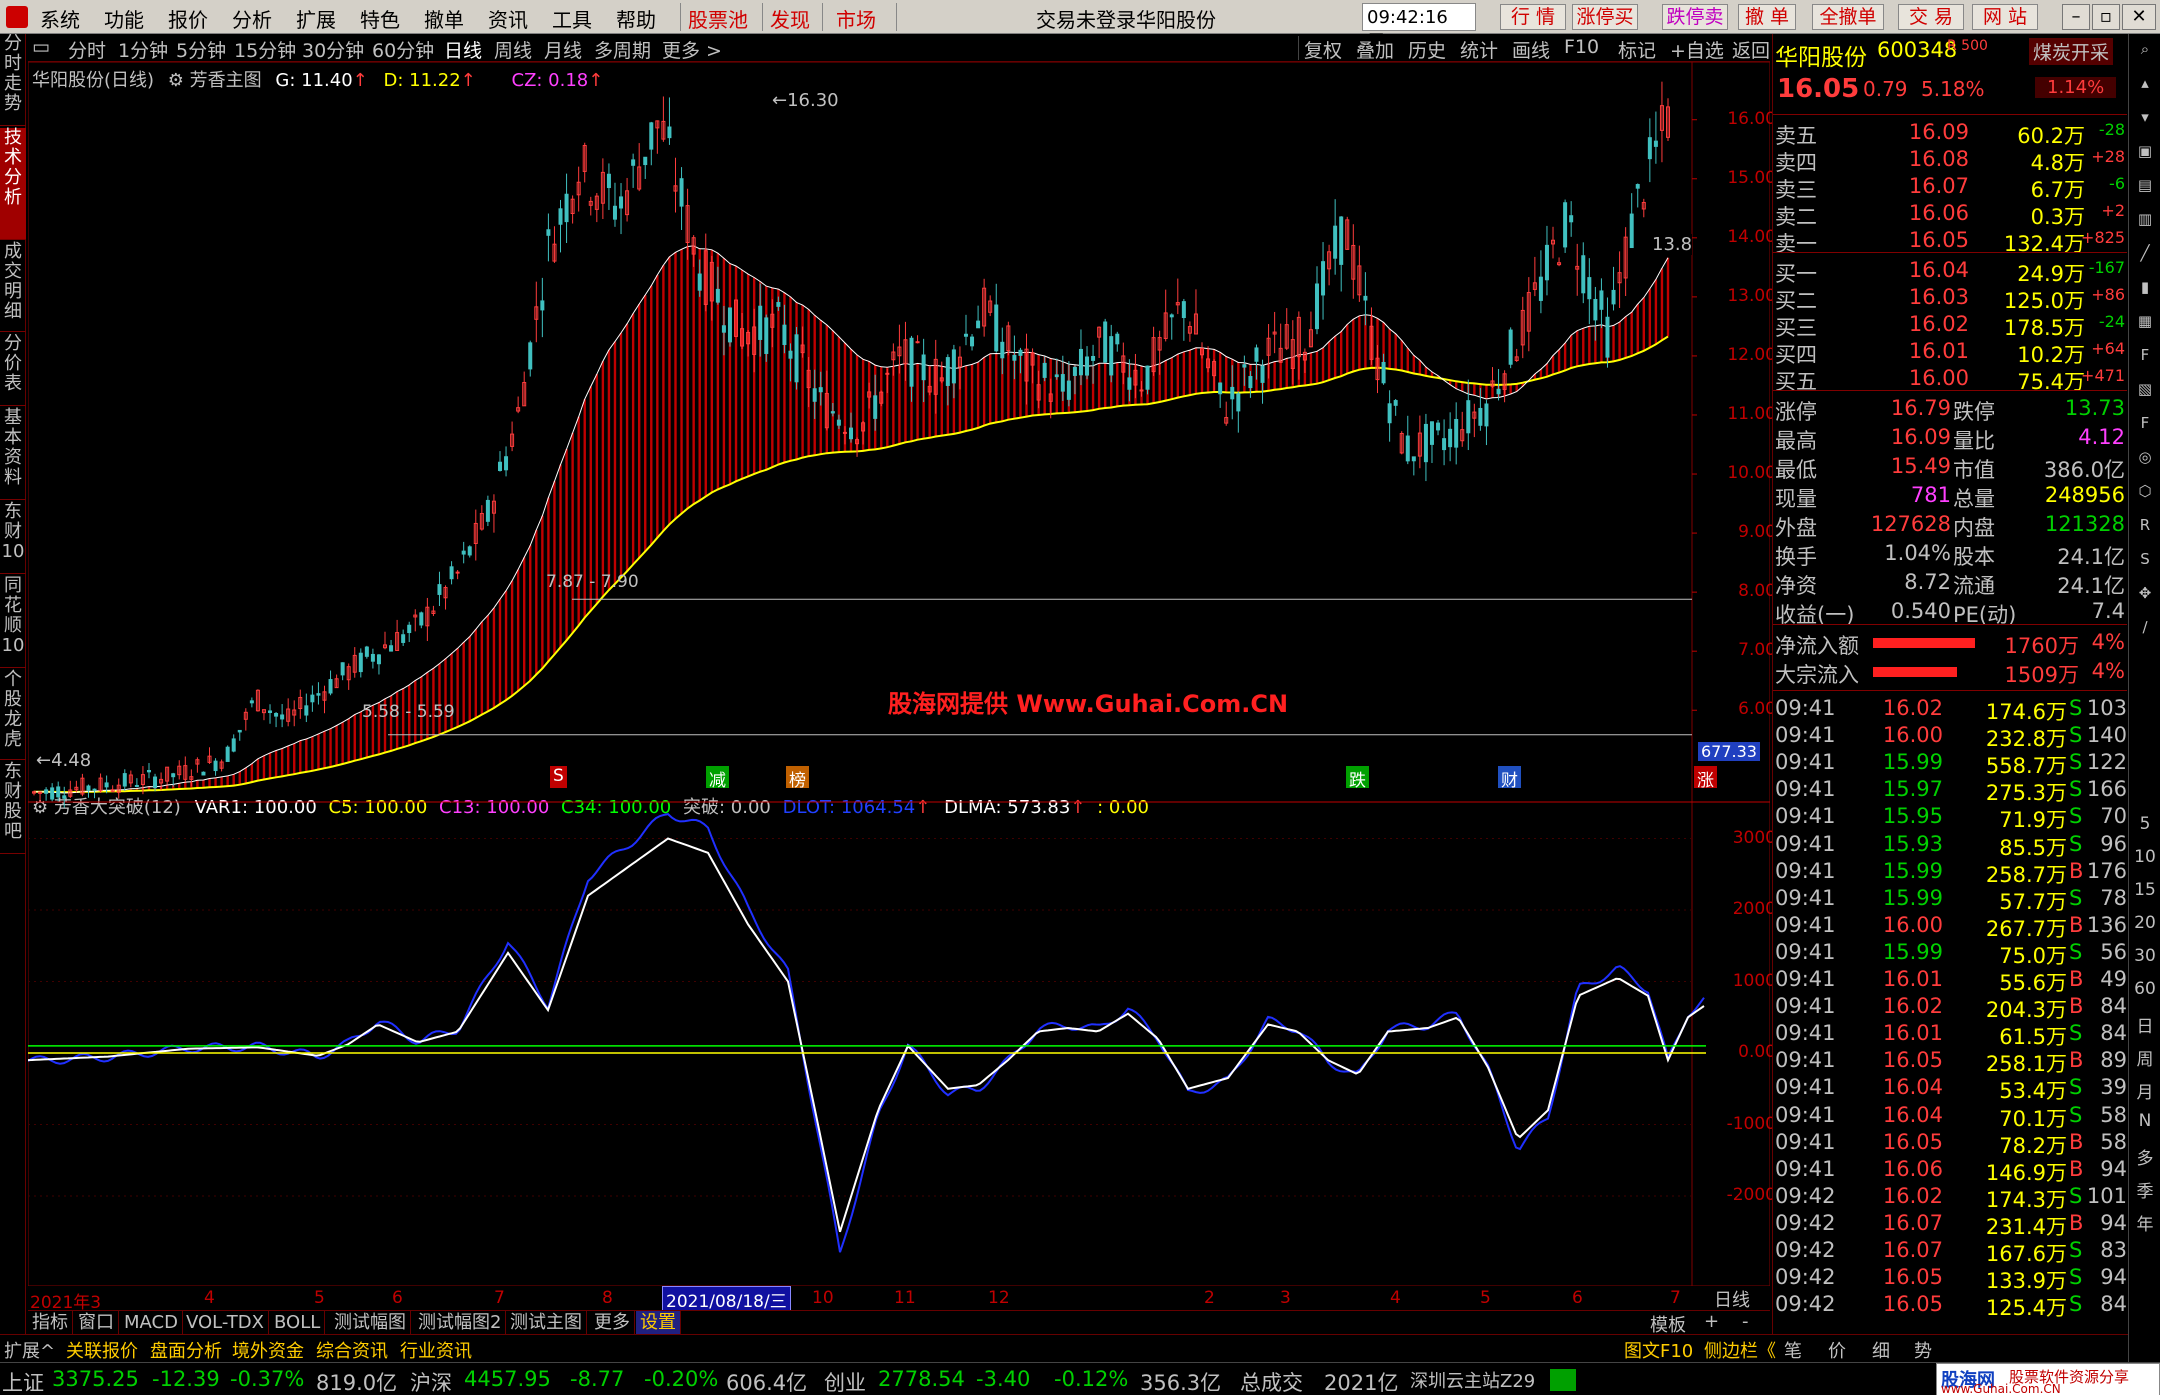 The height and width of the screenshot is (1395, 2160). Describe the element at coordinates (13, 808) in the screenshot. I see `tab-forum: 东财股吧` at that location.